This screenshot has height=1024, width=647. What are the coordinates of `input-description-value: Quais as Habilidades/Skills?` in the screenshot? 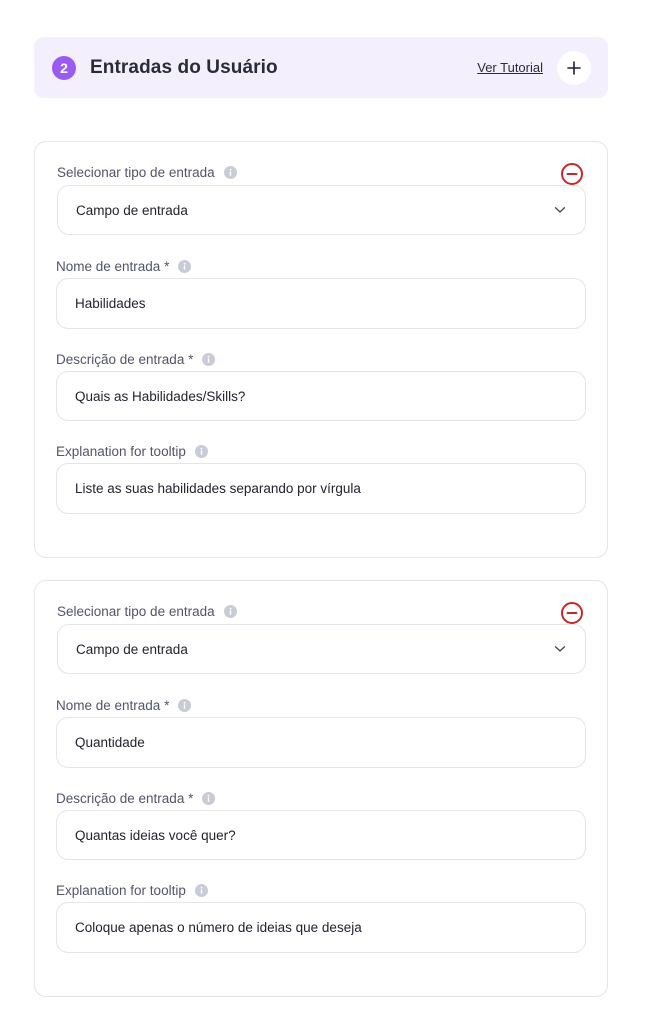 It's located at (160, 396).